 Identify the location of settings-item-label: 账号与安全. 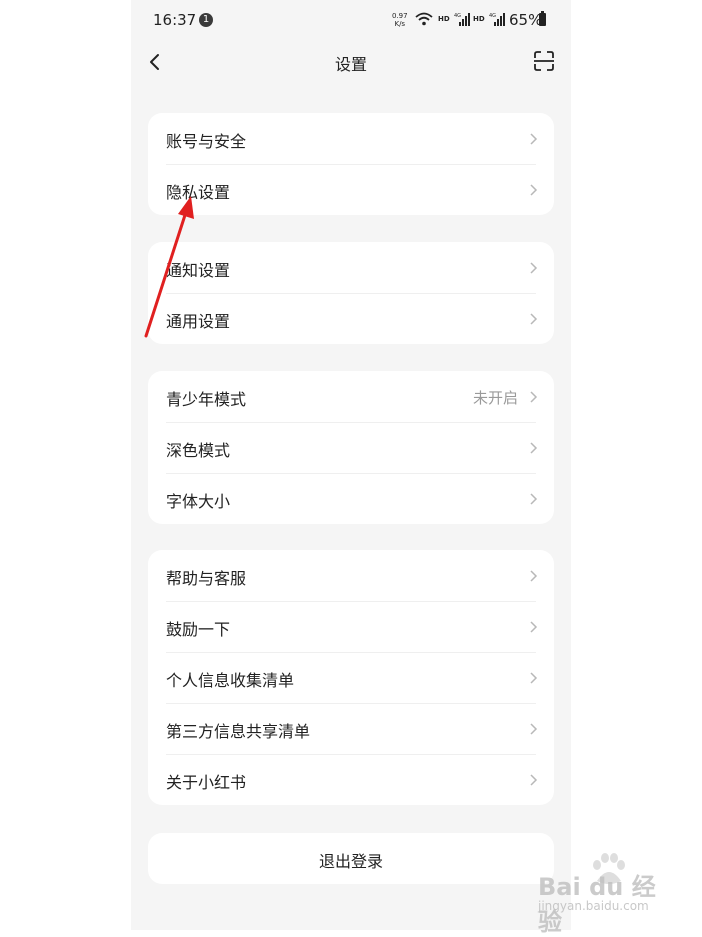
(206, 141).